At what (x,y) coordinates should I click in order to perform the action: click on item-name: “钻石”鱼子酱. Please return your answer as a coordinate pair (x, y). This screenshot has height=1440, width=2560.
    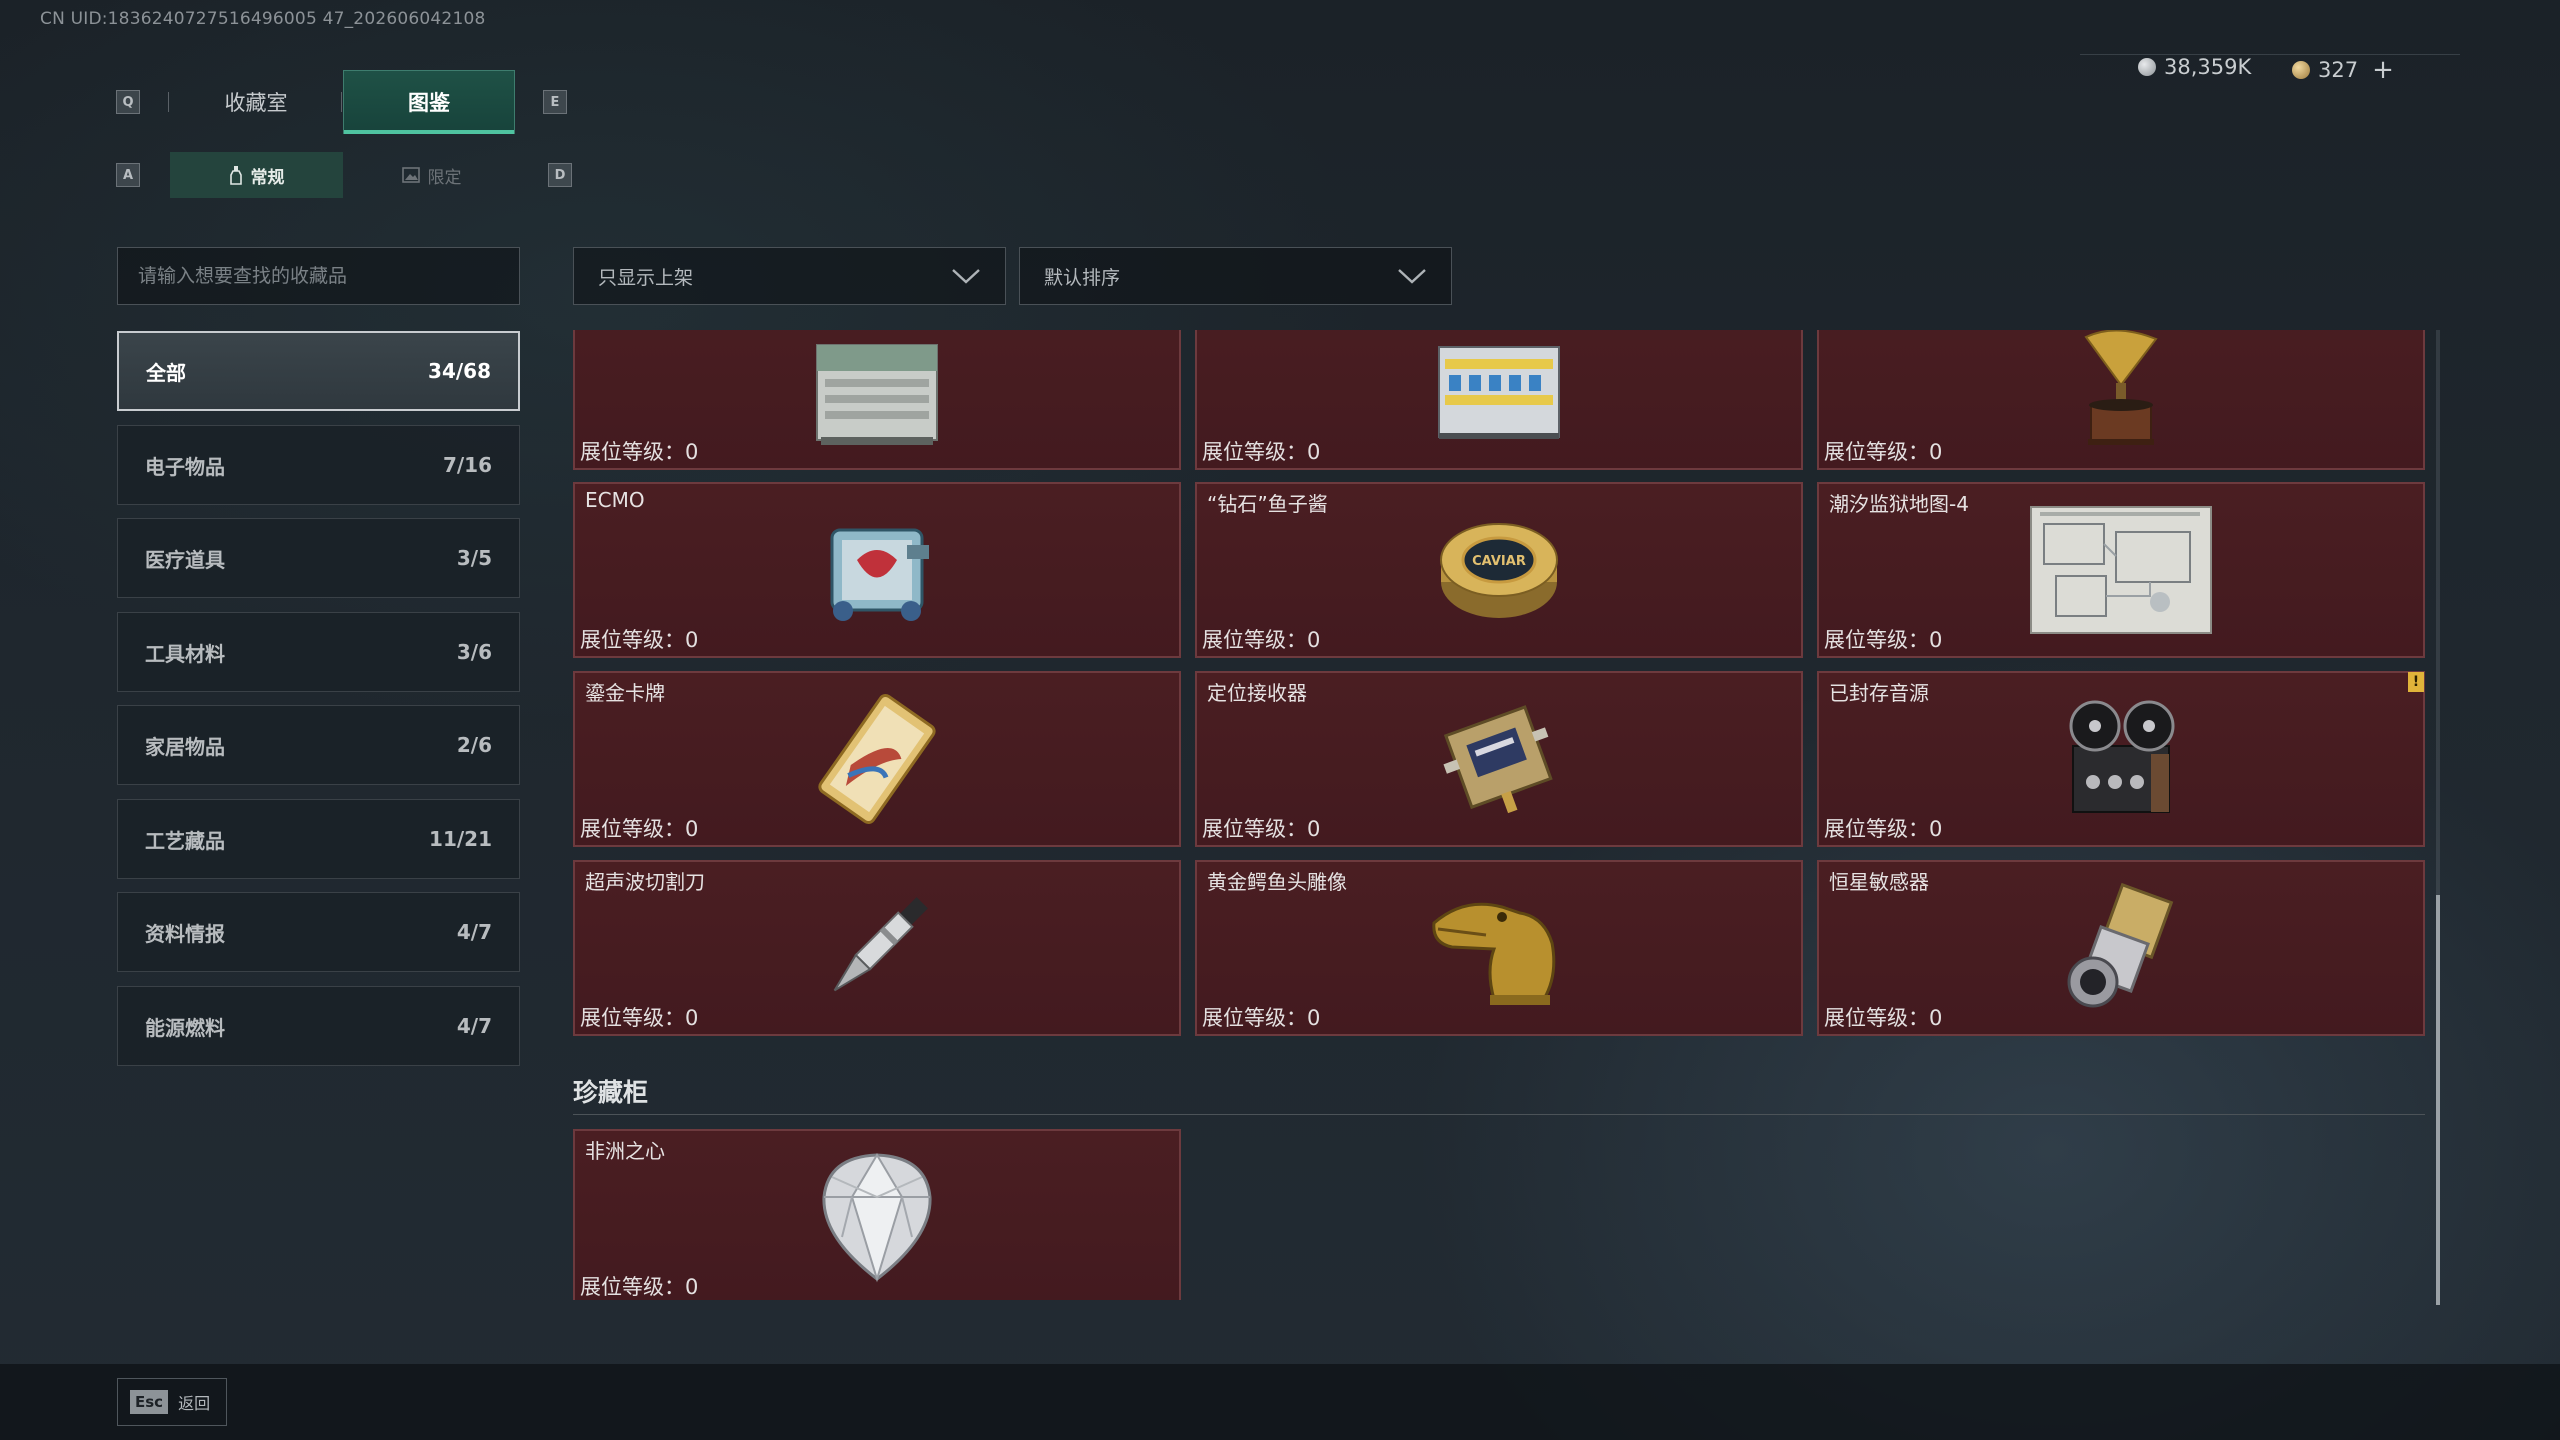
    Looking at the image, I should click on (1267, 504).